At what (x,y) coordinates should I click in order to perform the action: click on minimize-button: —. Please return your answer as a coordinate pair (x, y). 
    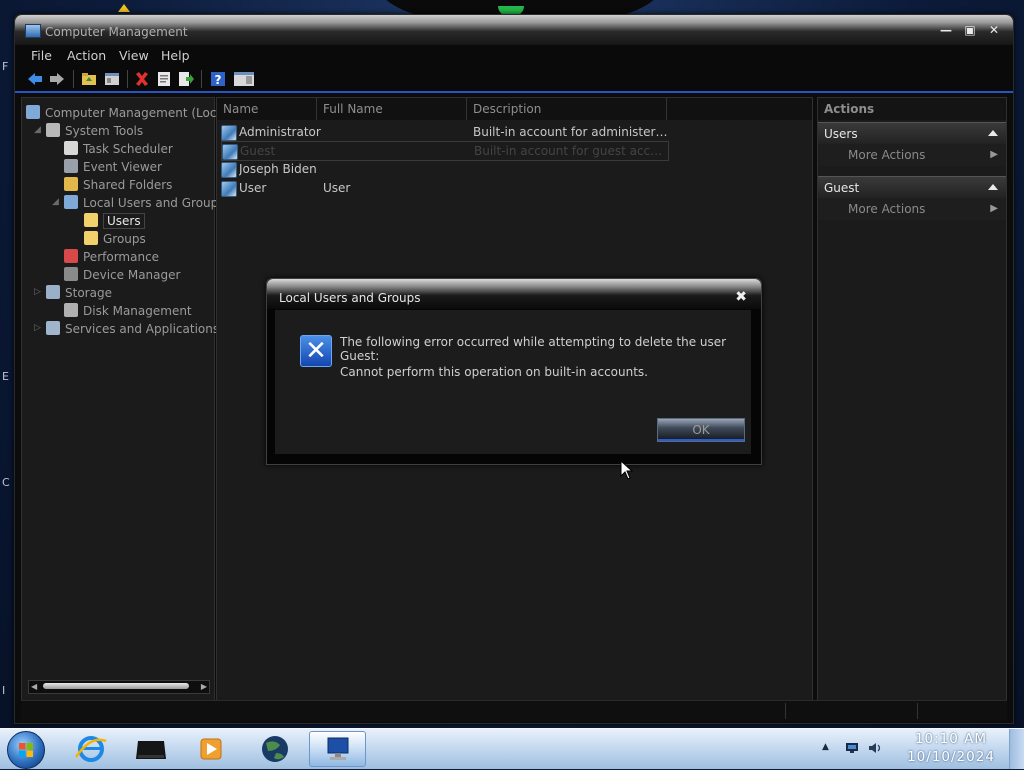
    Looking at the image, I should click on (946, 30).